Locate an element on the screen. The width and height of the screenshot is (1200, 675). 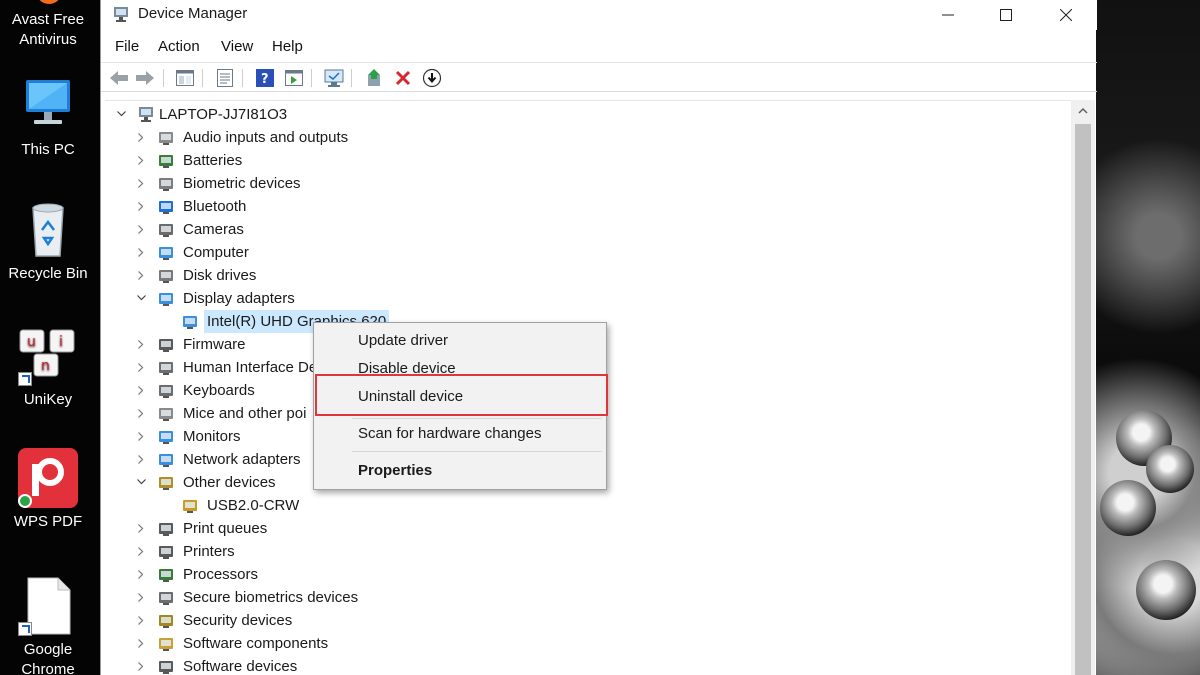
title-bar: Device Manager is located at coordinates (599, 15).